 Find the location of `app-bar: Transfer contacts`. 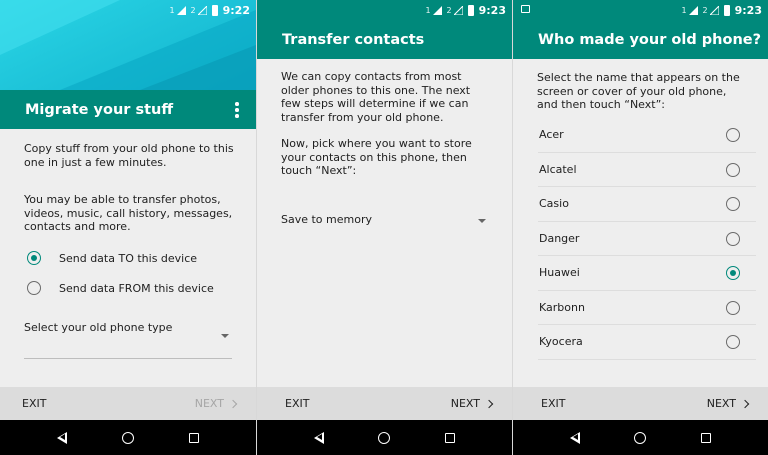

app-bar: Transfer contacts is located at coordinates (384, 39).